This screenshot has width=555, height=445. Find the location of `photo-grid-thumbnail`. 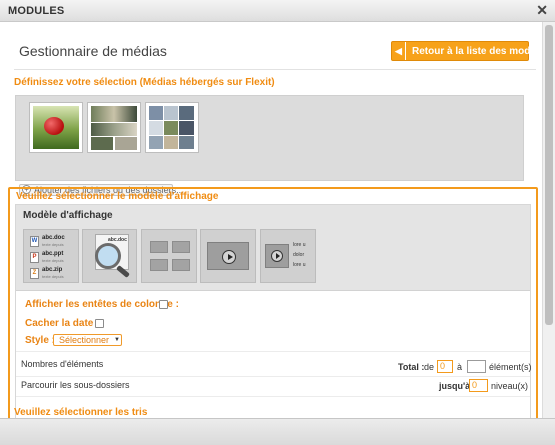

photo-grid-thumbnail is located at coordinates (114, 127).